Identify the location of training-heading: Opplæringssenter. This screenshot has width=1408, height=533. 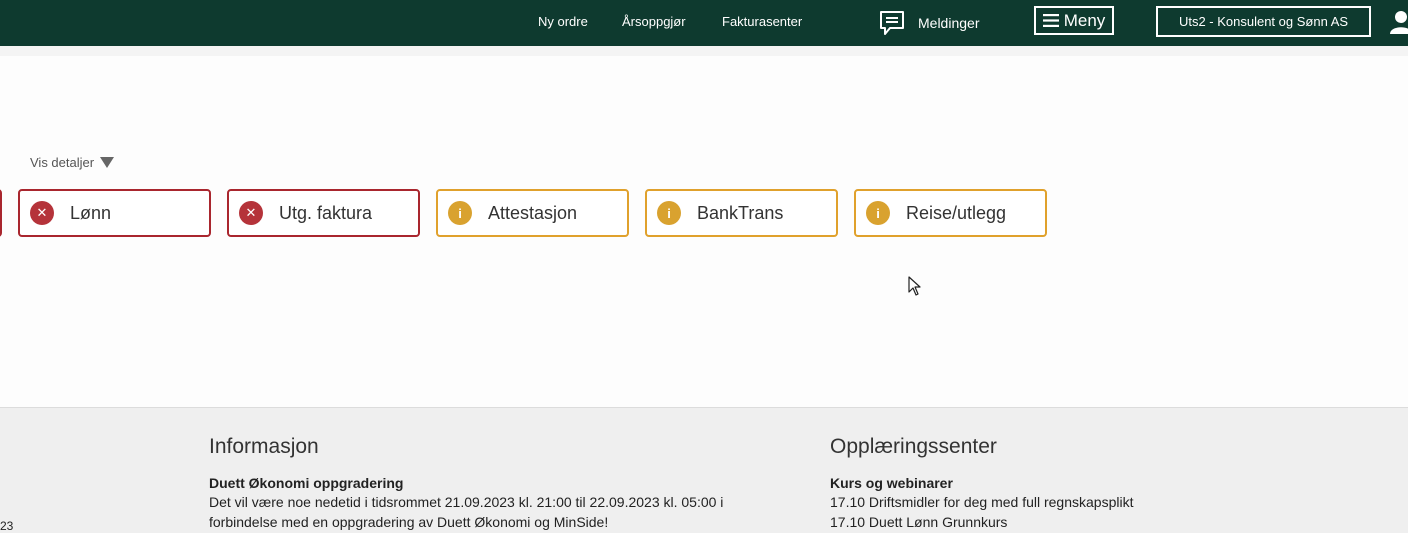
(913, 446).